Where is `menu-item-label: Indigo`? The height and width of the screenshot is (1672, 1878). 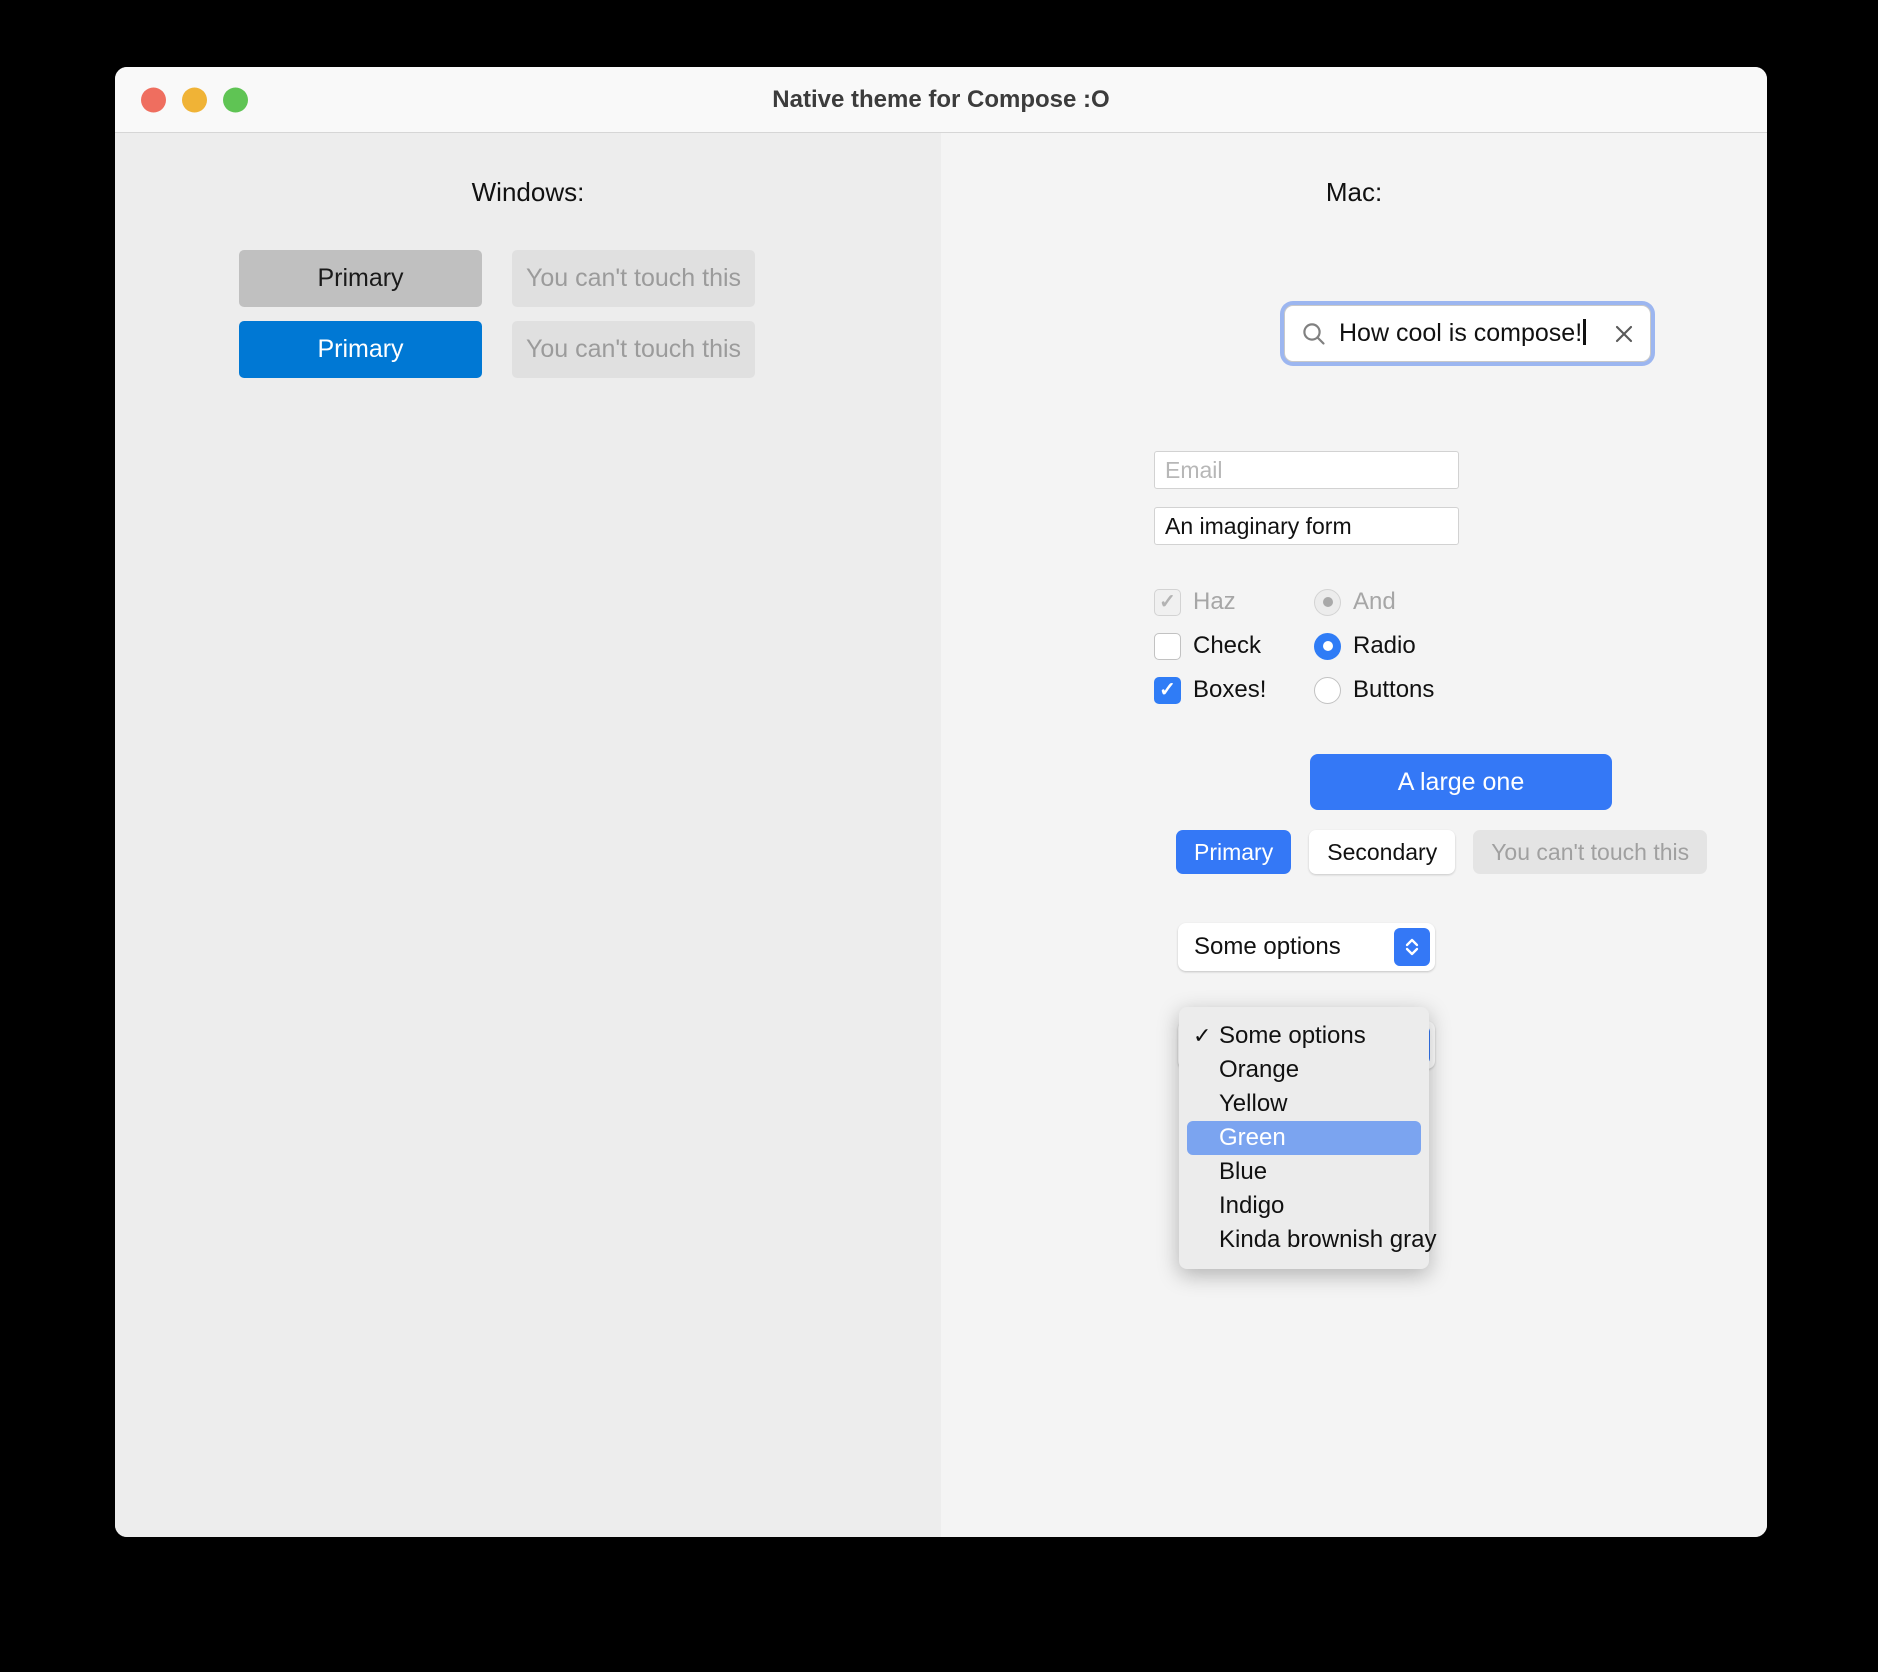
menu-item-label: Indigo is located at coordinates (1252, 1205).